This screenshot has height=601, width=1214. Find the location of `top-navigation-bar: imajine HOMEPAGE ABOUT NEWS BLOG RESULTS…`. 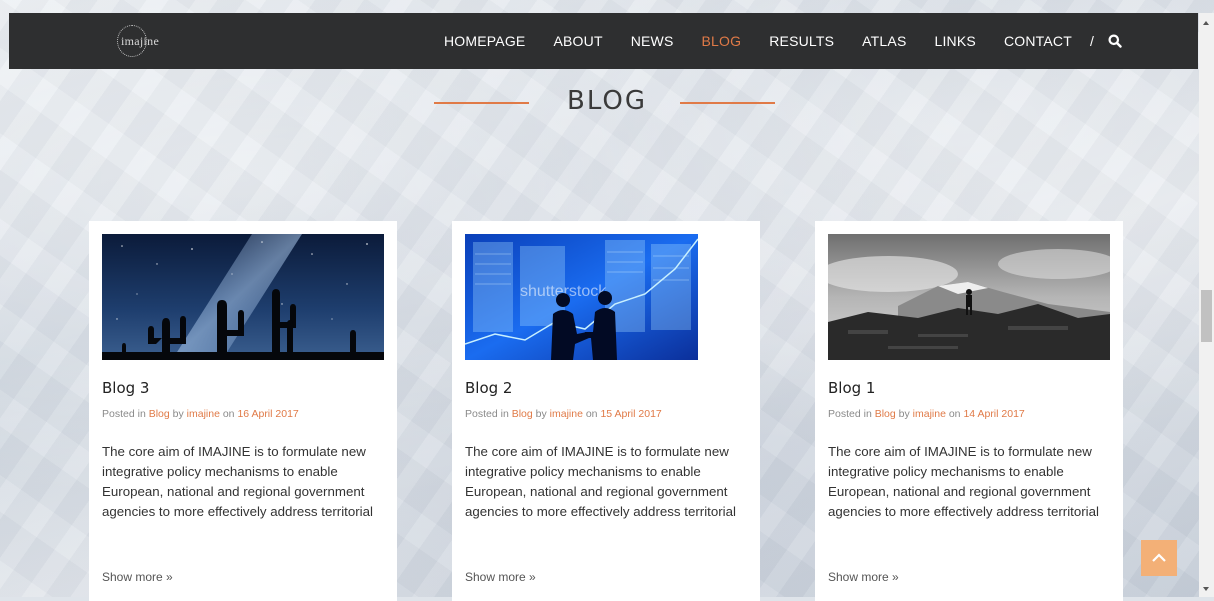

top-navigation-bar: imajine HOMEPAGE ABOUT NEWS BLOG RESULTS… is located at coordinates (603, 41).